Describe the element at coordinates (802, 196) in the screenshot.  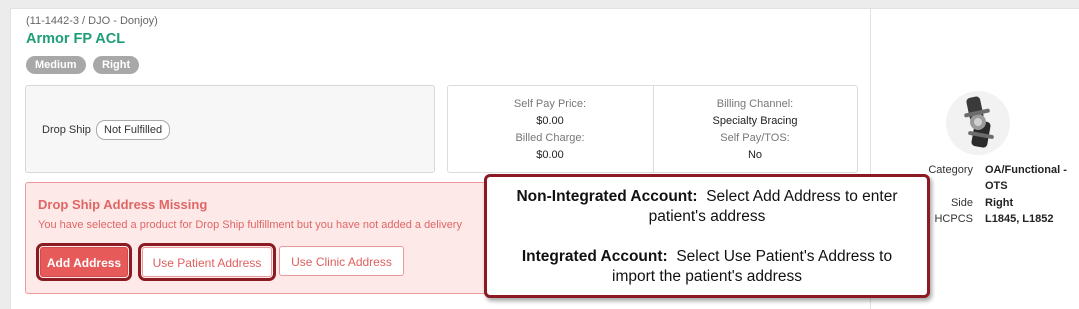
I see `non-integrated-text-1: Select Add Address to enter` at that location.